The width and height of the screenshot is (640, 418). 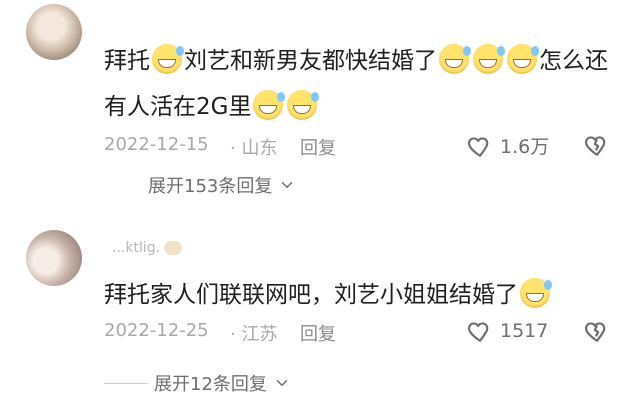 I want to click on expand-replies-label: 展开12条回复, so click(x=210, y=384).